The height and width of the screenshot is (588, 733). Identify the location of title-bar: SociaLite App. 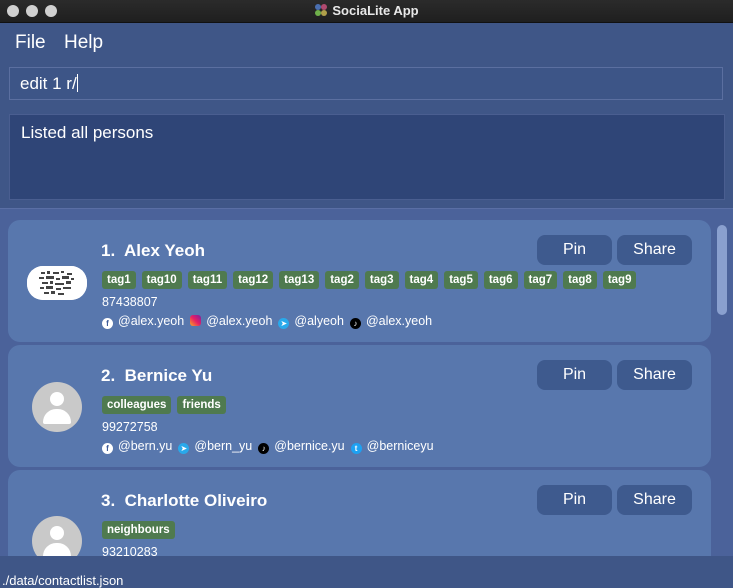
(366, 11).